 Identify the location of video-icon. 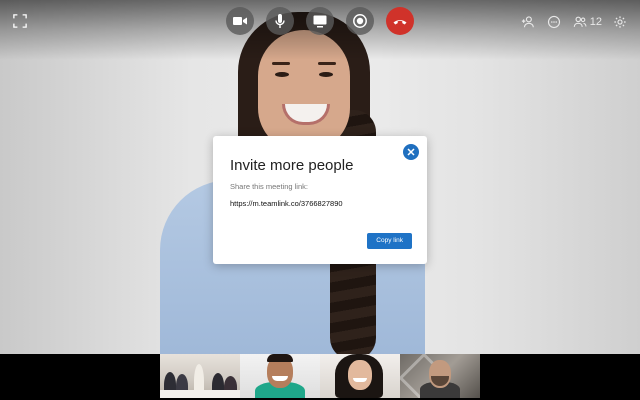
(240, 21).